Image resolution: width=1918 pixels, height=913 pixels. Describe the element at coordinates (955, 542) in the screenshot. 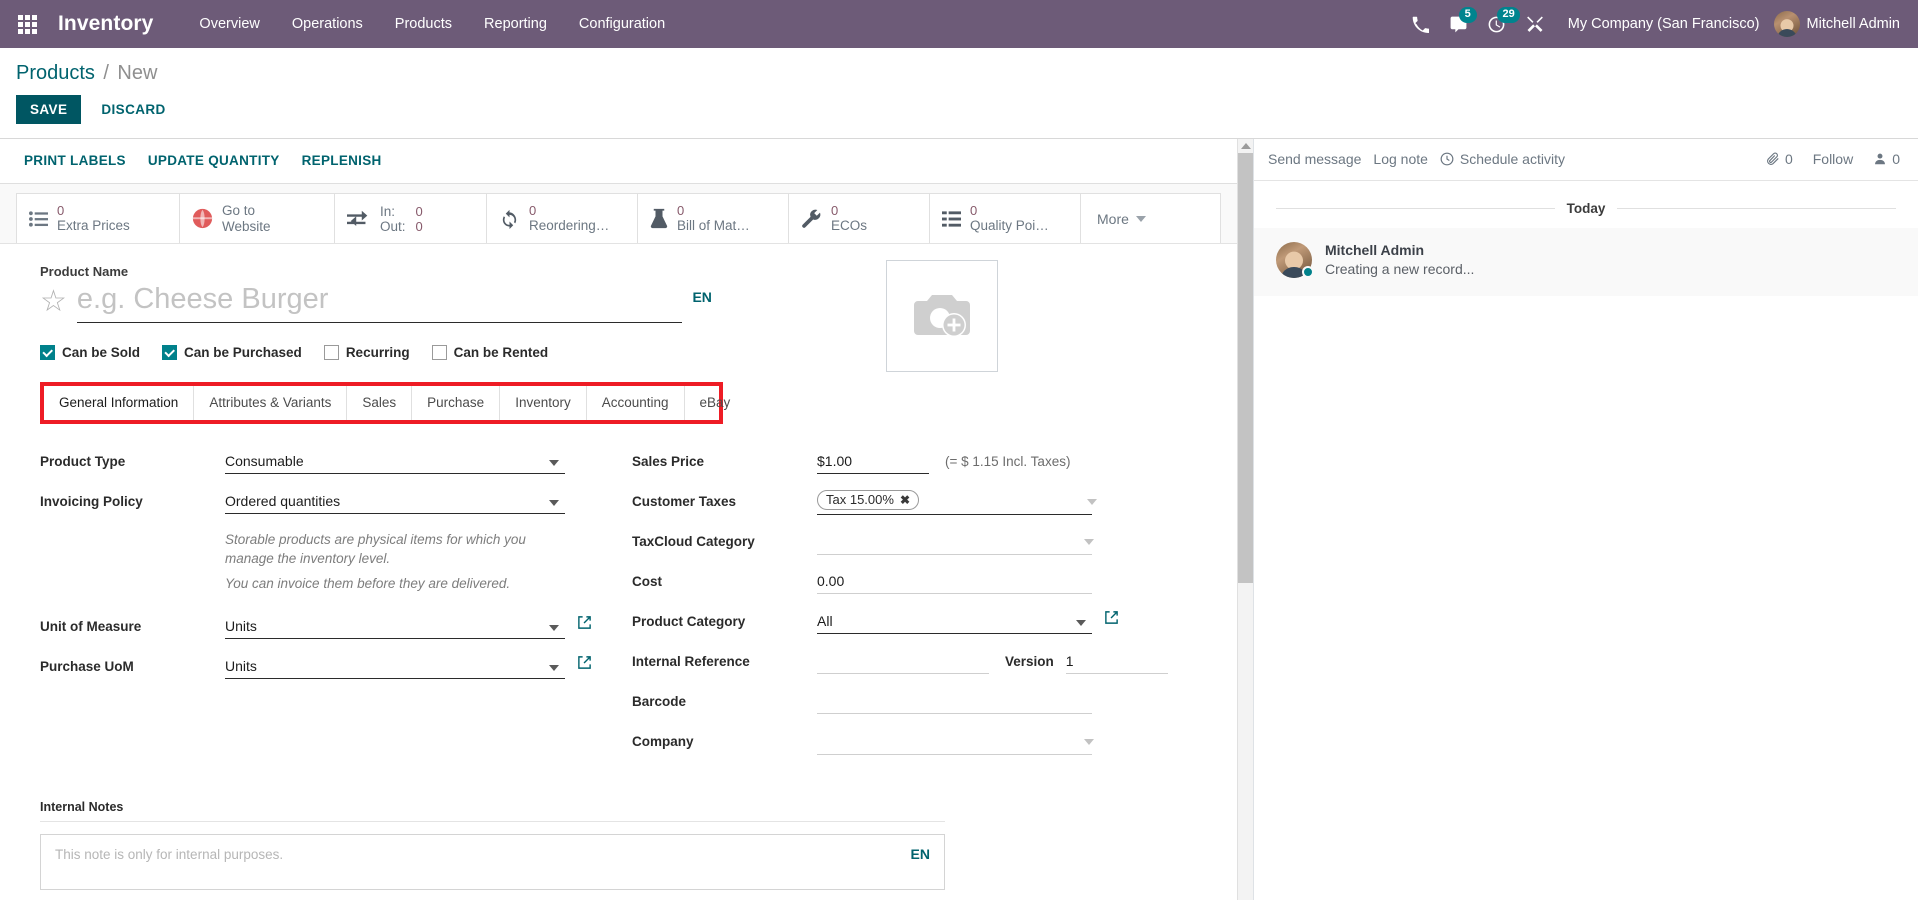

I see `taxcloud-category-select` at that location.